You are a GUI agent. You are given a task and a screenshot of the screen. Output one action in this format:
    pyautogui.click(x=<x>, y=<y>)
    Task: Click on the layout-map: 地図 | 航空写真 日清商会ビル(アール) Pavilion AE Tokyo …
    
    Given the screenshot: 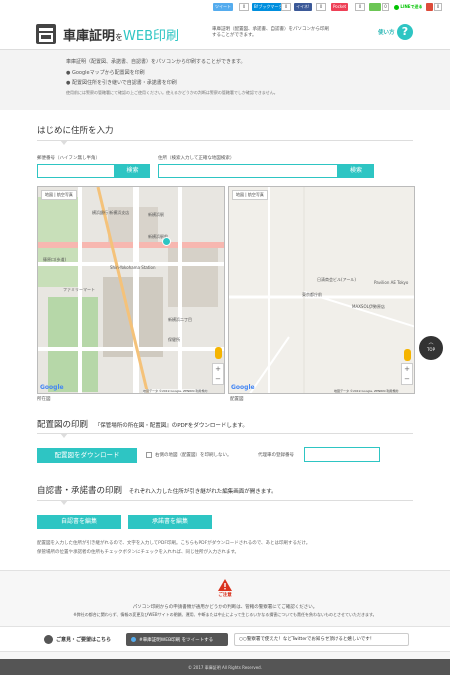 What is the action you would take?
    pyautogui.click(x=321, y=290)
    